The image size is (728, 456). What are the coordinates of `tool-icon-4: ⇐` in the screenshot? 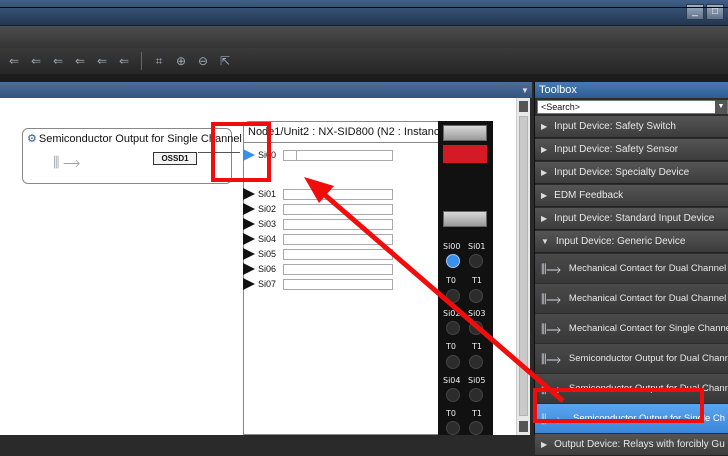 It's located at (80, 61).